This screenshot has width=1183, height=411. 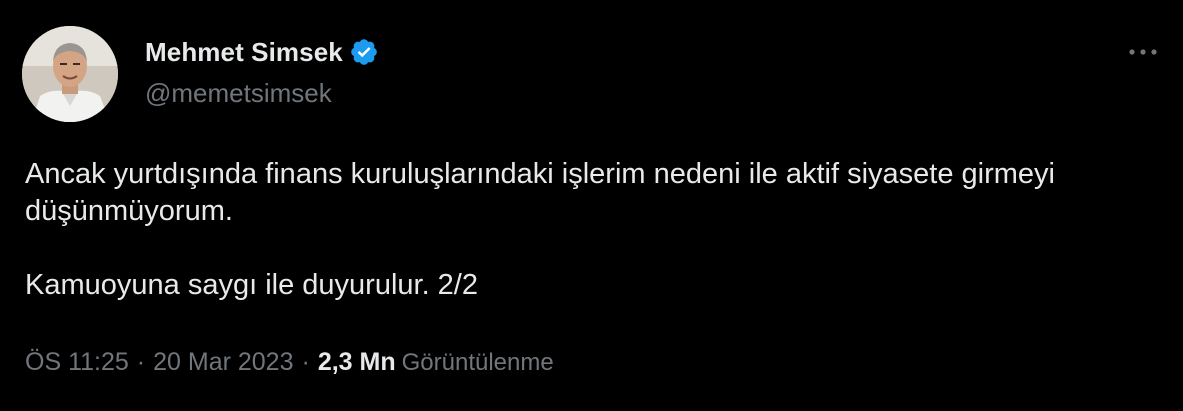 I want to click on author-name-row: Mehmet Simsek, so click(x=262, y=52).